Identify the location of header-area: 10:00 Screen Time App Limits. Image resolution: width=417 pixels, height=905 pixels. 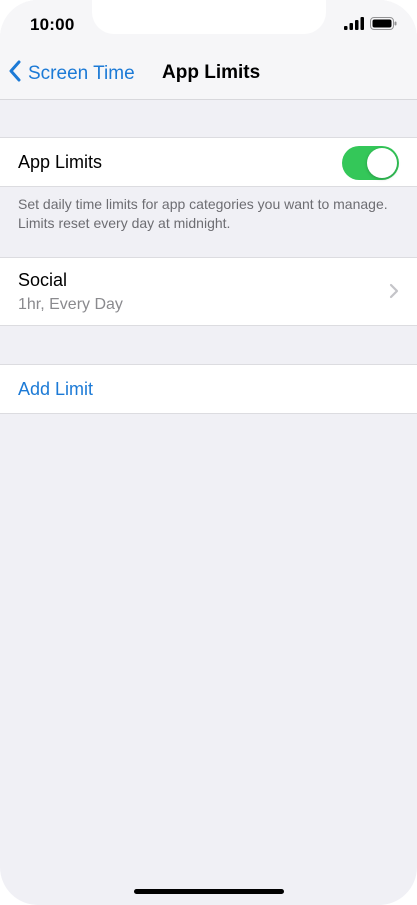
(208, 50).